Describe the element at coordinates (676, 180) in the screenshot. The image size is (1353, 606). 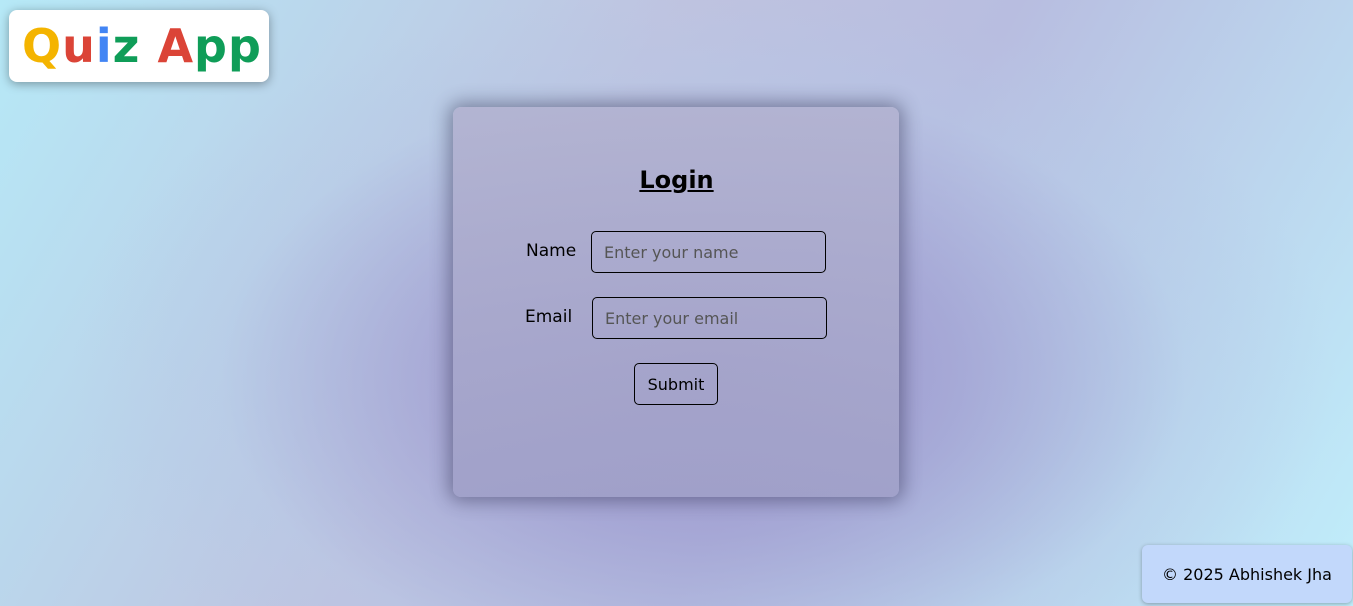
I see `login-title: Login` at that location.